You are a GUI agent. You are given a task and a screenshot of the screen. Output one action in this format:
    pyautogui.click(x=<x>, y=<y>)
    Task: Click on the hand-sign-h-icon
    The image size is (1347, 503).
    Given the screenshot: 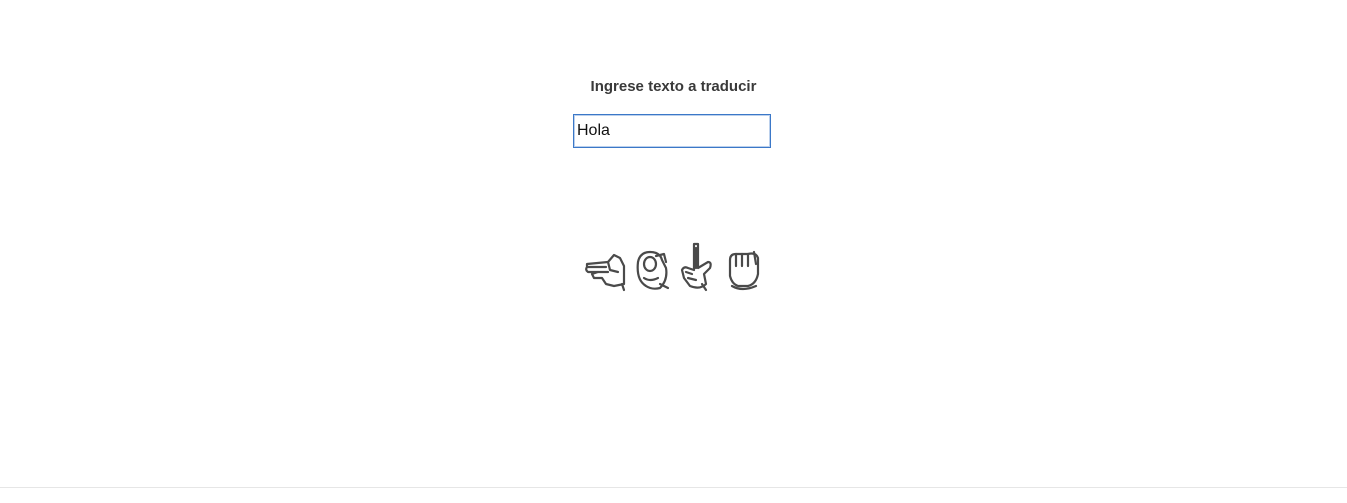 What is the action you would take?
    pyautogui.click(x=605, y=272)
    